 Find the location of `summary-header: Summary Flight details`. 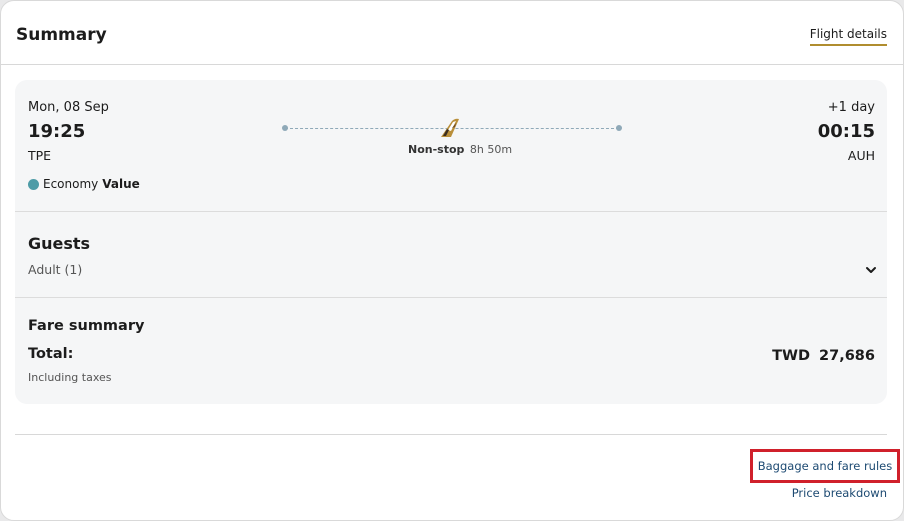

summary-header: Summary Flight details is located at coordinates (452, 33).